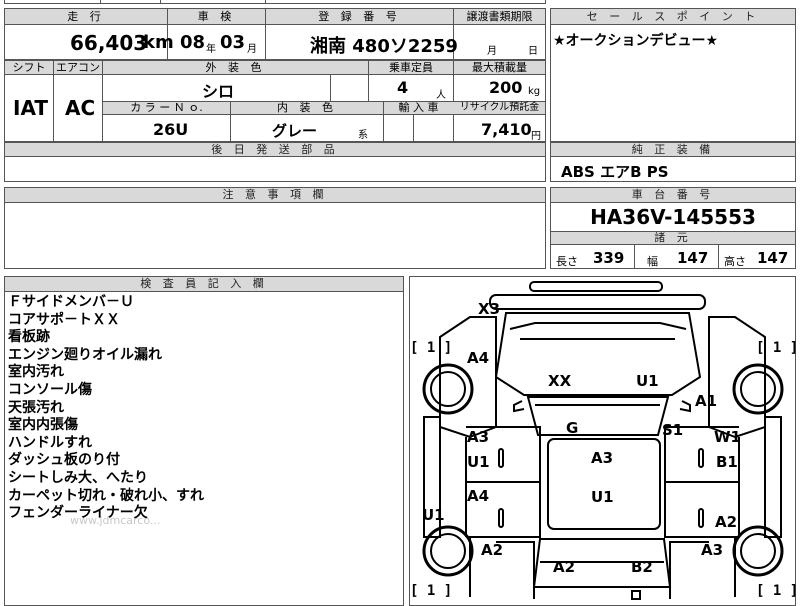  I want to click on damage-label-g: G, so click(572, 428).